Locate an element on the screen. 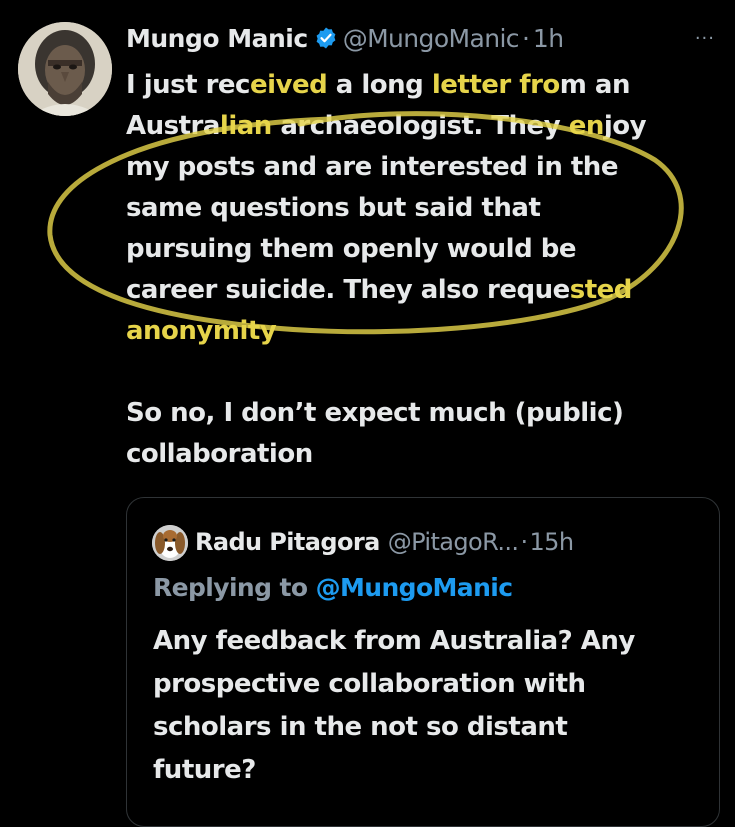 This screenshot has height=827, width=735. quoted-author-avatar is located at coordinates (170, 543).